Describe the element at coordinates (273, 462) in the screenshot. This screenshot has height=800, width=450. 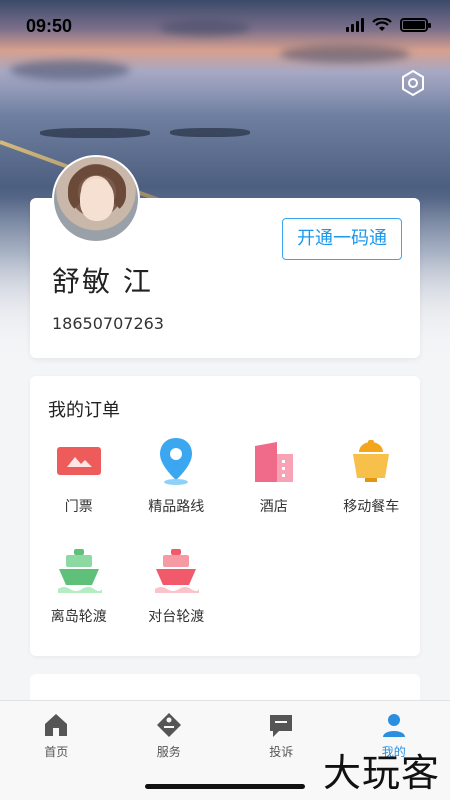
I see `hotel-icon` at that location.